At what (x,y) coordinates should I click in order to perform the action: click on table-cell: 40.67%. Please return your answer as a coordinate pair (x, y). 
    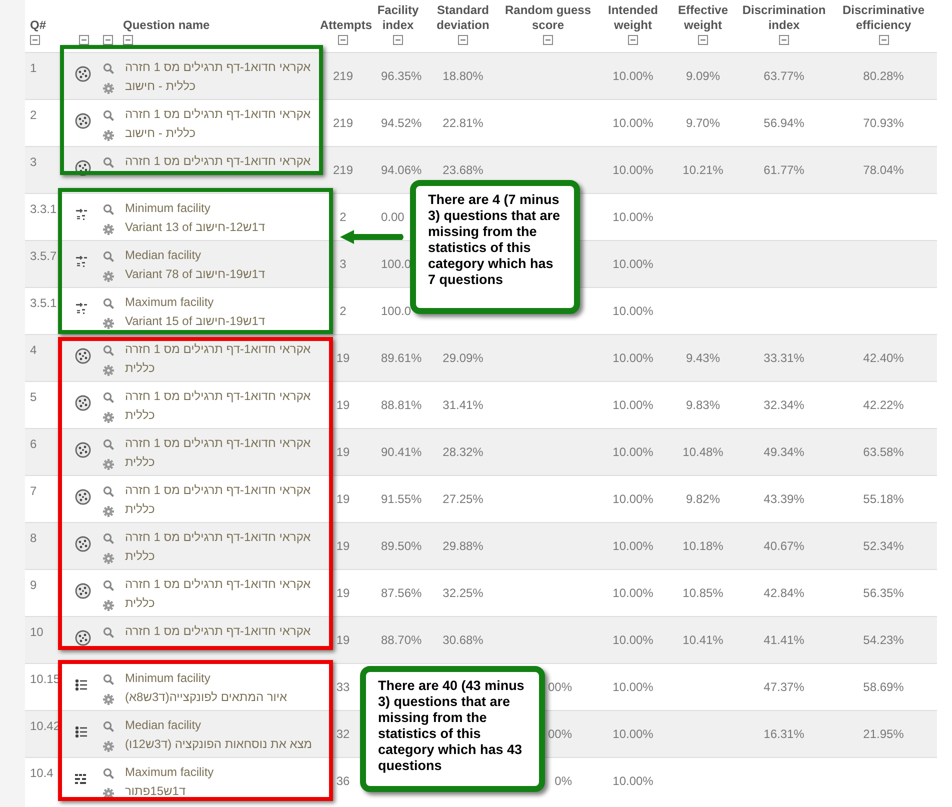
    Looking at the image, I should click on (784, 545).